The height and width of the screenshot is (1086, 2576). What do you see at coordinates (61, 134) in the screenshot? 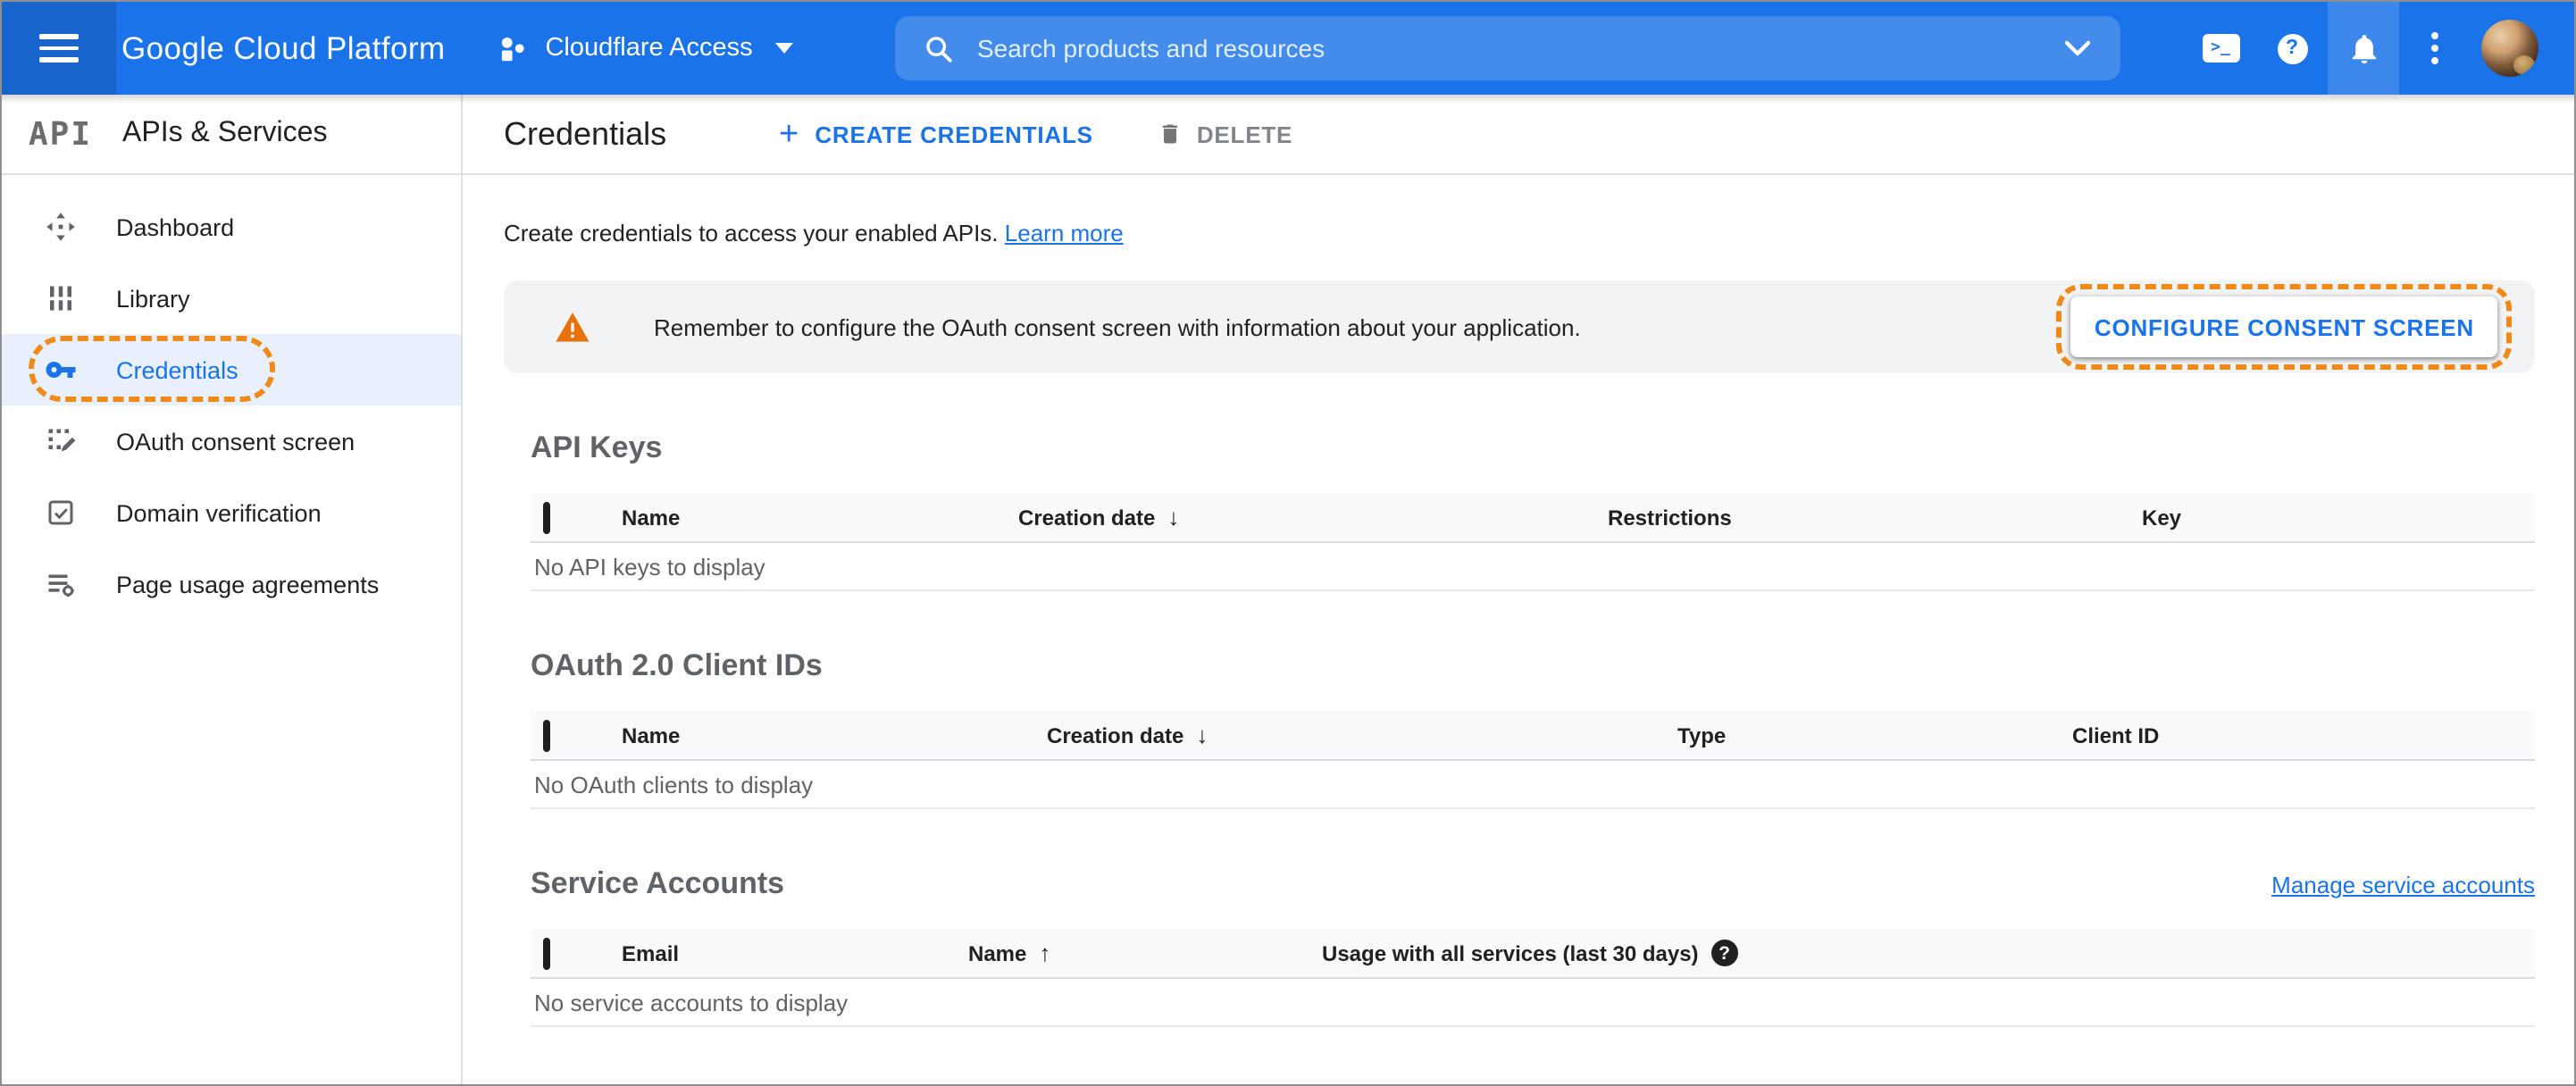
I see `apis-services-logo: API` at bounding box center [61, 134].